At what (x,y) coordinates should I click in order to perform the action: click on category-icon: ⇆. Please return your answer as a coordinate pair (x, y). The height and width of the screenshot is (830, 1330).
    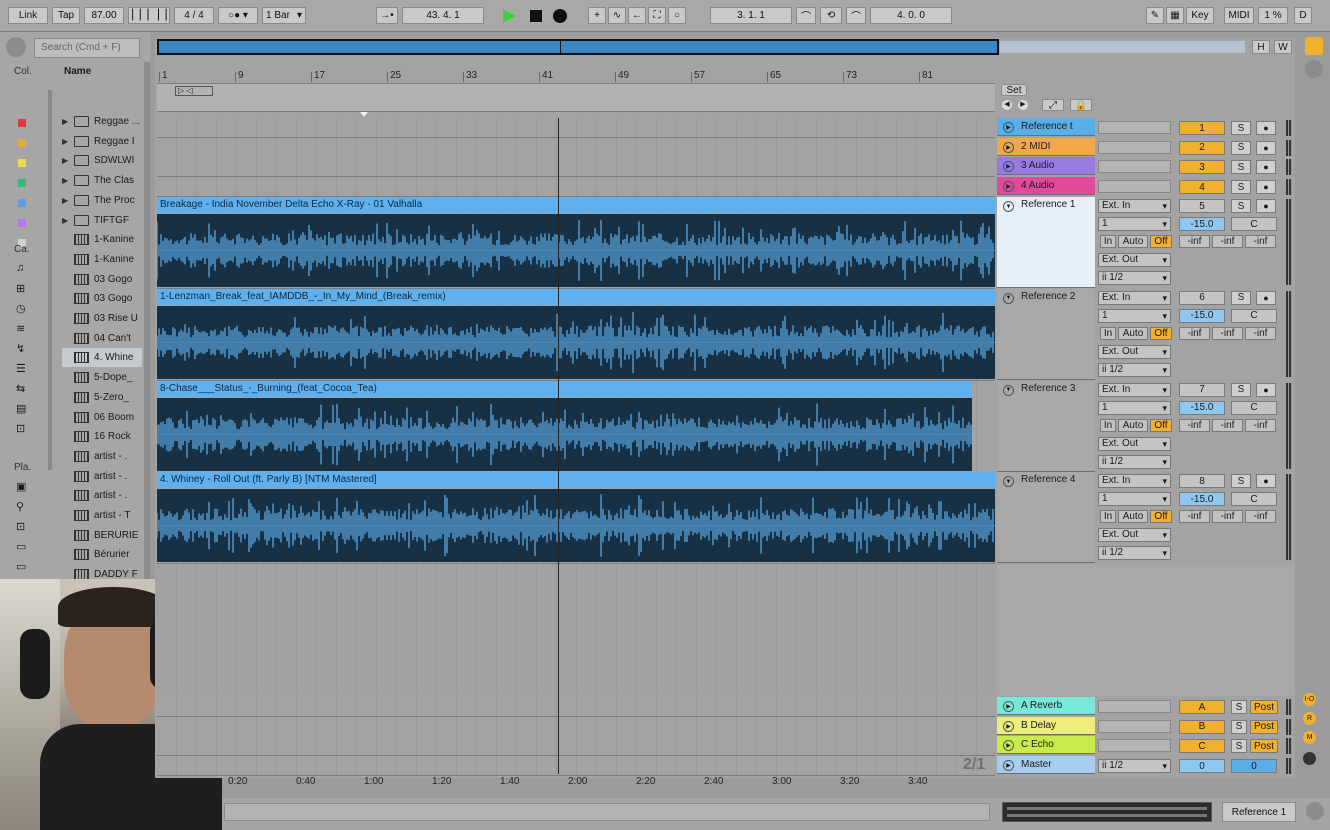
    Looking at the image, I should click on (20, 388).